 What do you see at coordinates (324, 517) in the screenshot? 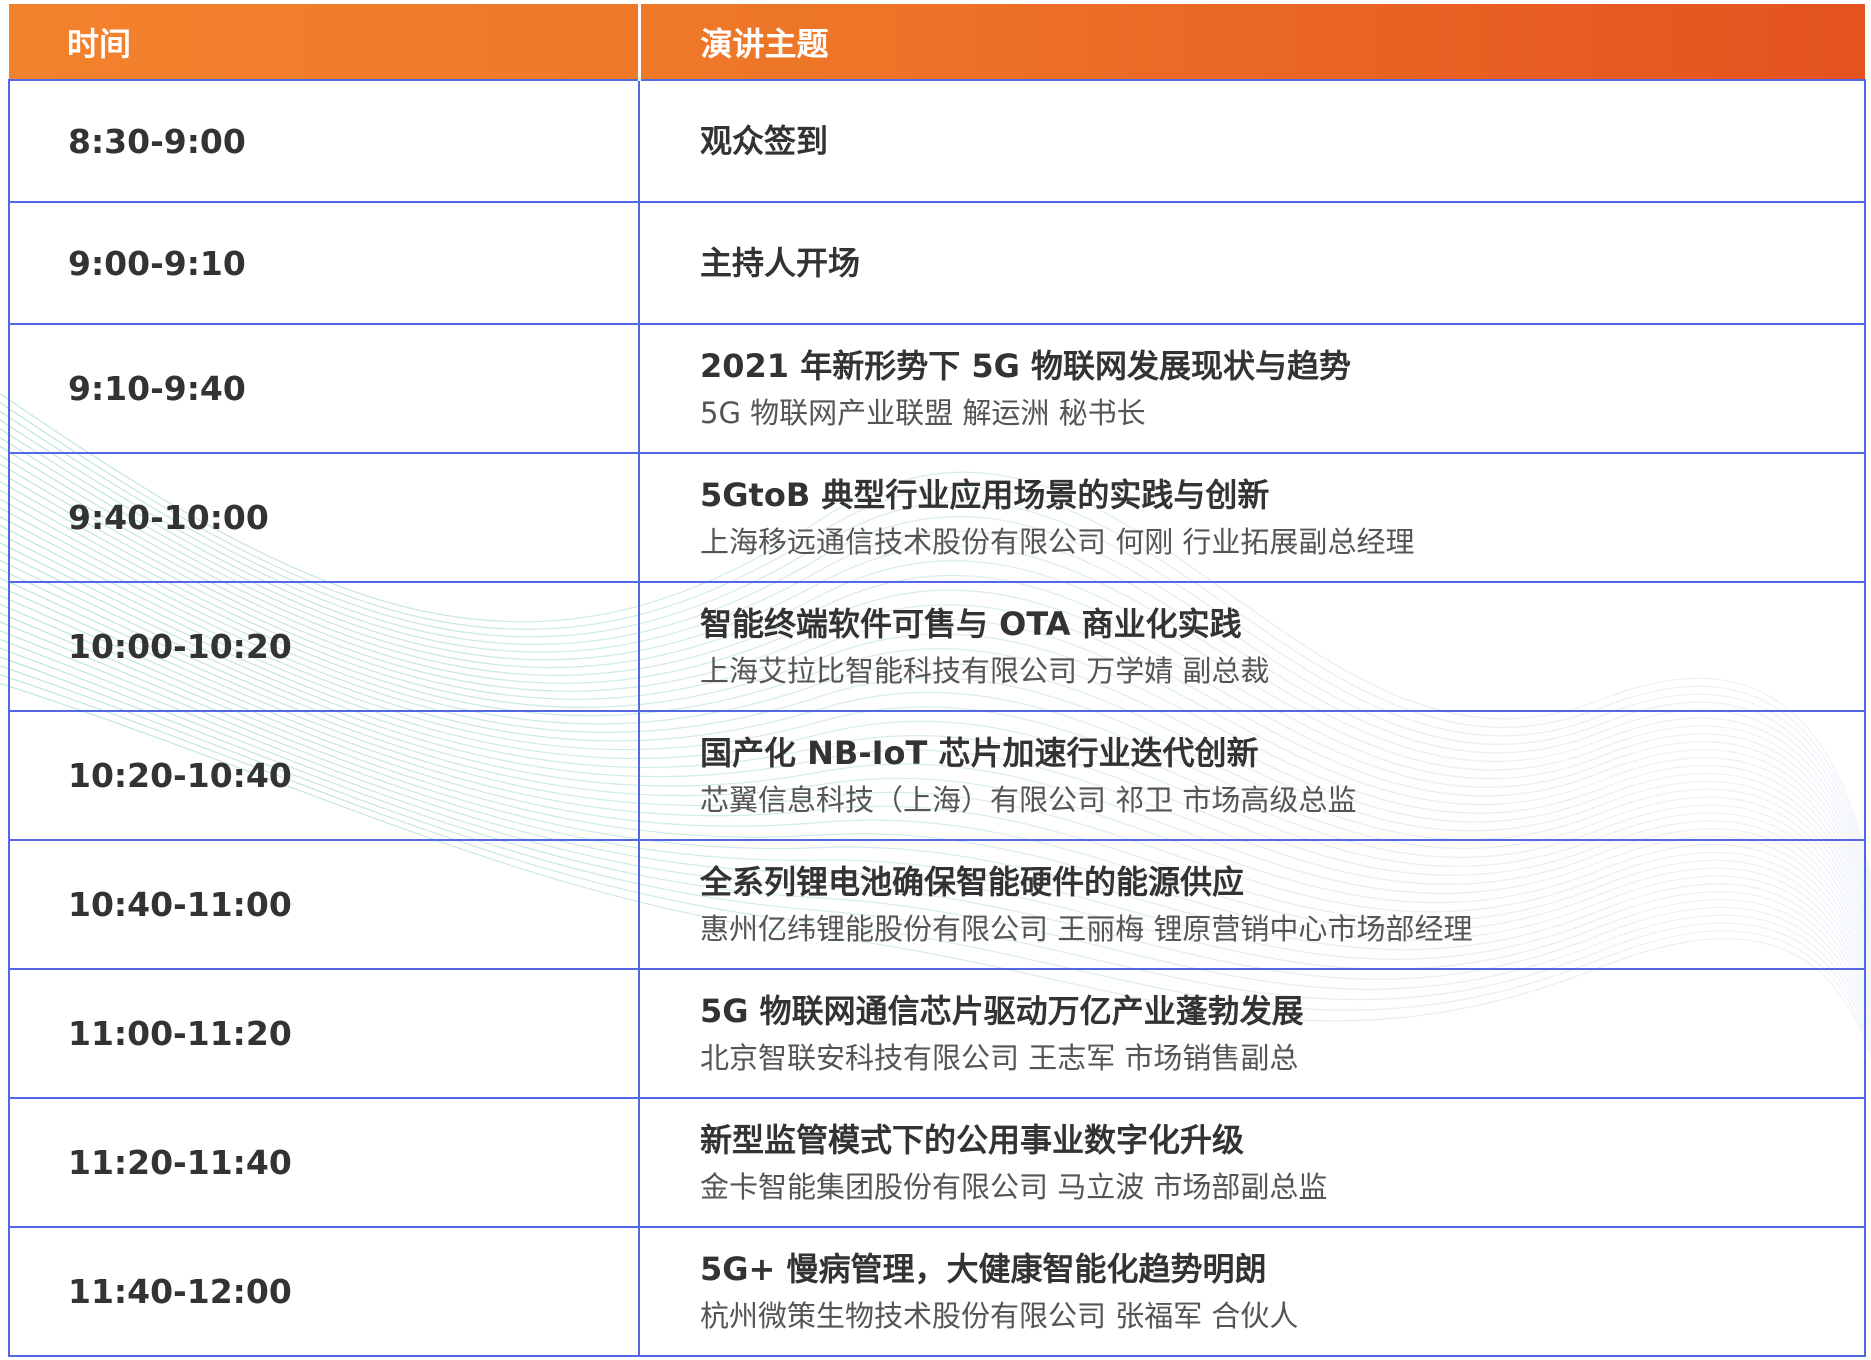
I see `row-time: 9:40-10:00` at bounding box center [324, 517].